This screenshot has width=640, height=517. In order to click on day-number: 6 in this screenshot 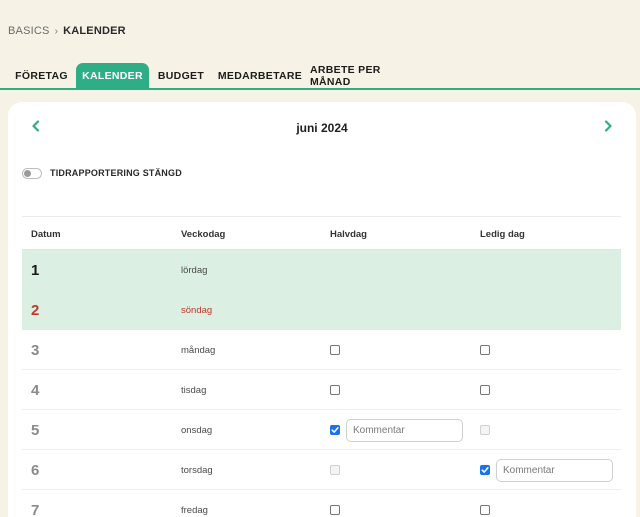, I will do `click(35, 470)`.